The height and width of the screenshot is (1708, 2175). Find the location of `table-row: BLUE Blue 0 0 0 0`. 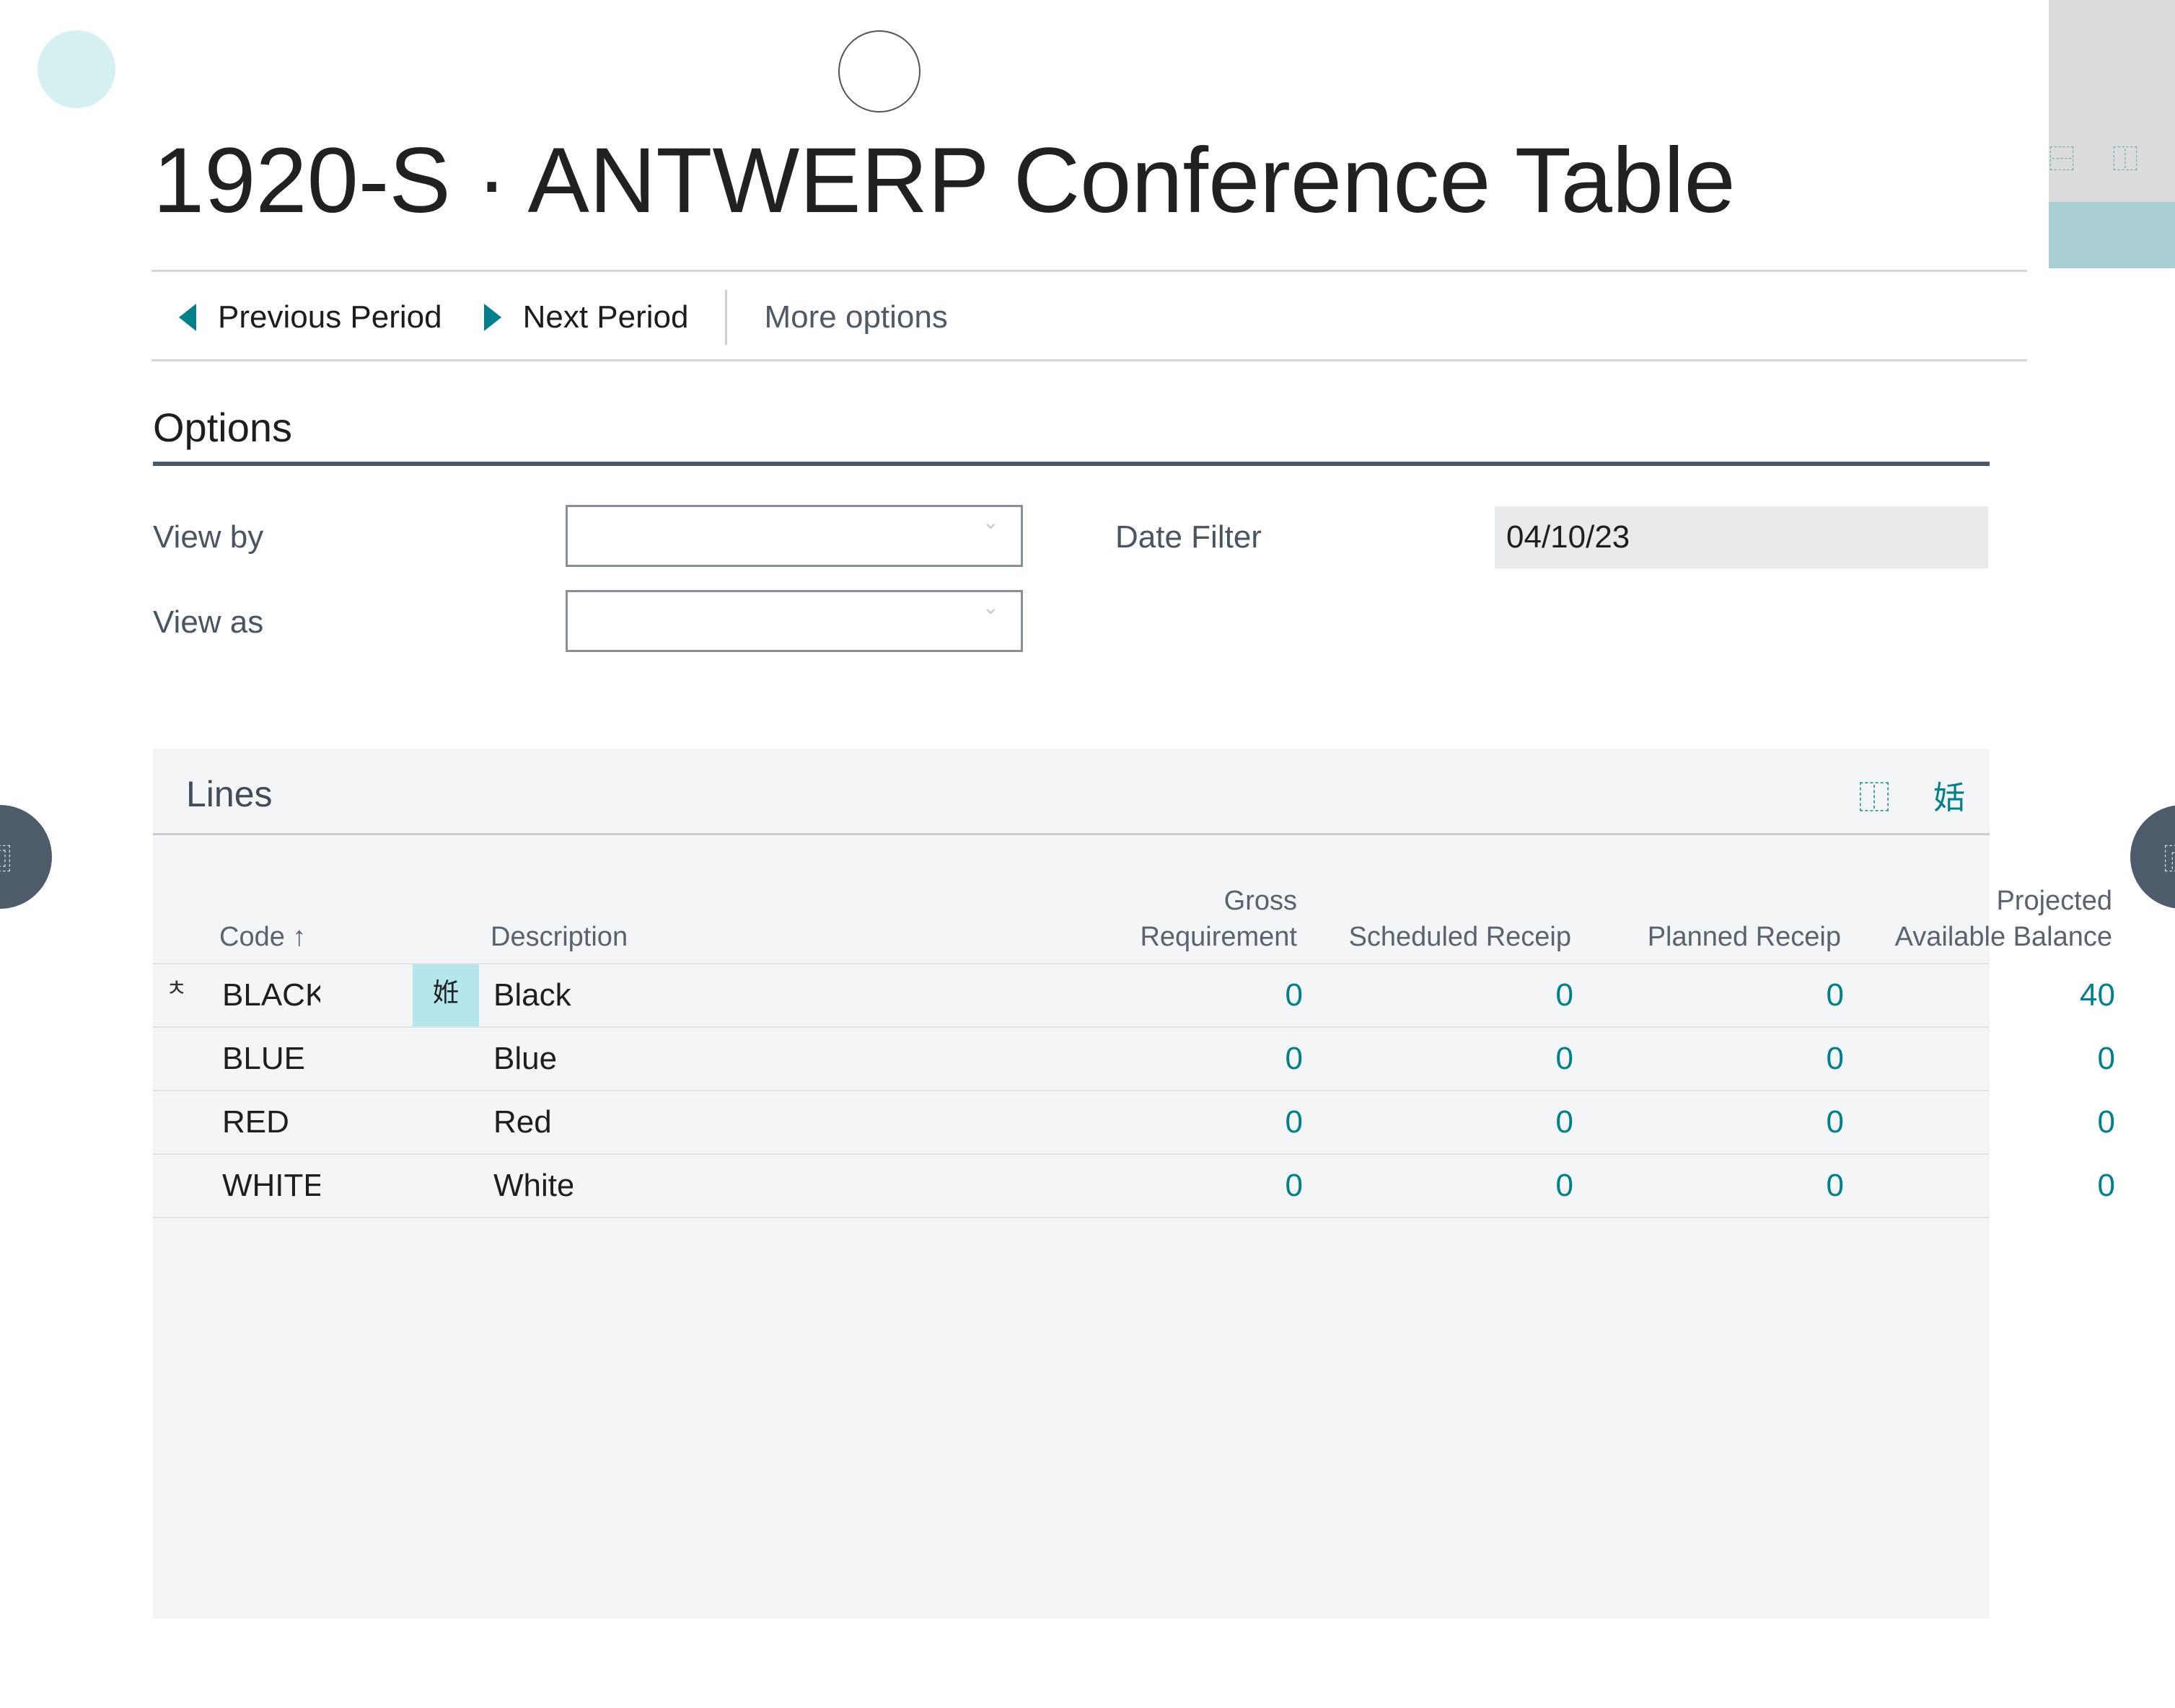

table-row: BLUE Blue 0 0 0 0 is located at coordinates (1134, 1058).